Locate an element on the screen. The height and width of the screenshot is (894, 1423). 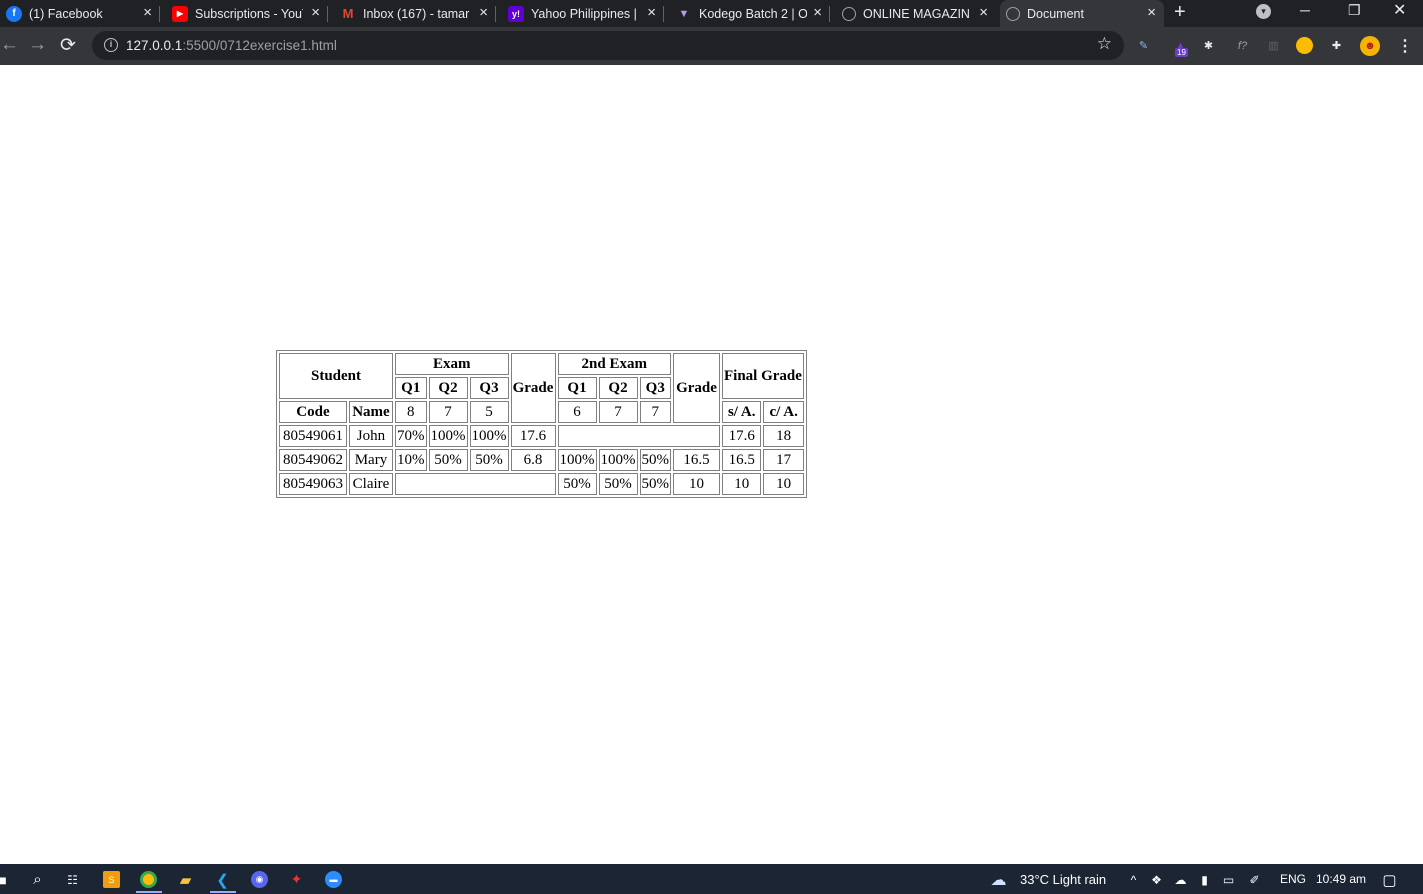
tab-title: Kodego Batch 2 | O is located at coordinates (753, 13).